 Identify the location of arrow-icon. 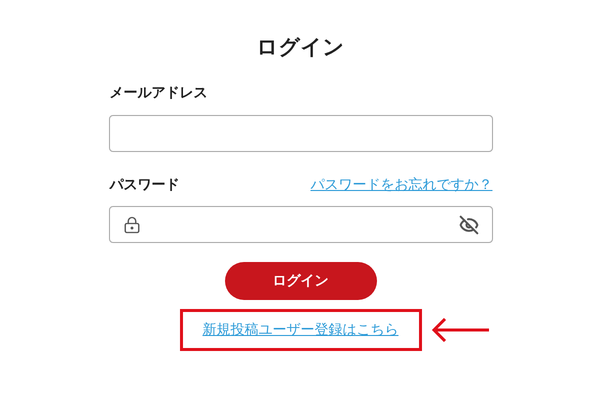
(461, 330).